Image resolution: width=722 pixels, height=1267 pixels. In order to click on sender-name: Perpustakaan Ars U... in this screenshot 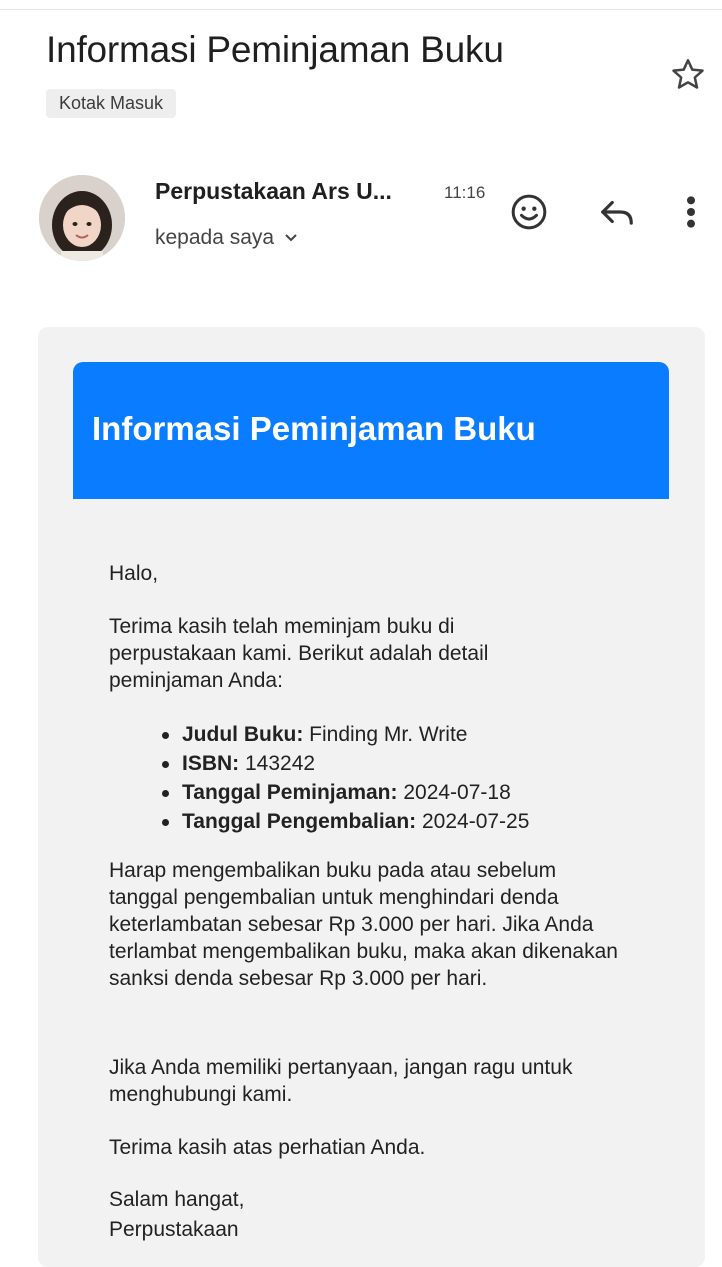, I will do `click(273, 191)`.